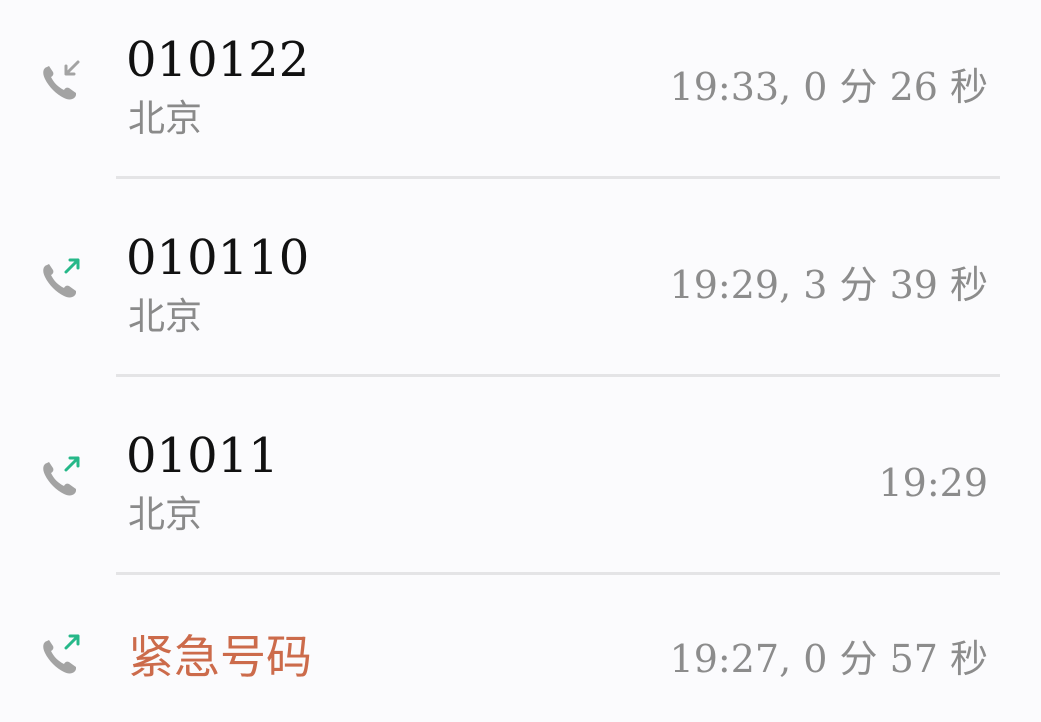  Describe the element at coordinates (933, 483) in the screenshot. I see `call-time: 19:29` at that location.